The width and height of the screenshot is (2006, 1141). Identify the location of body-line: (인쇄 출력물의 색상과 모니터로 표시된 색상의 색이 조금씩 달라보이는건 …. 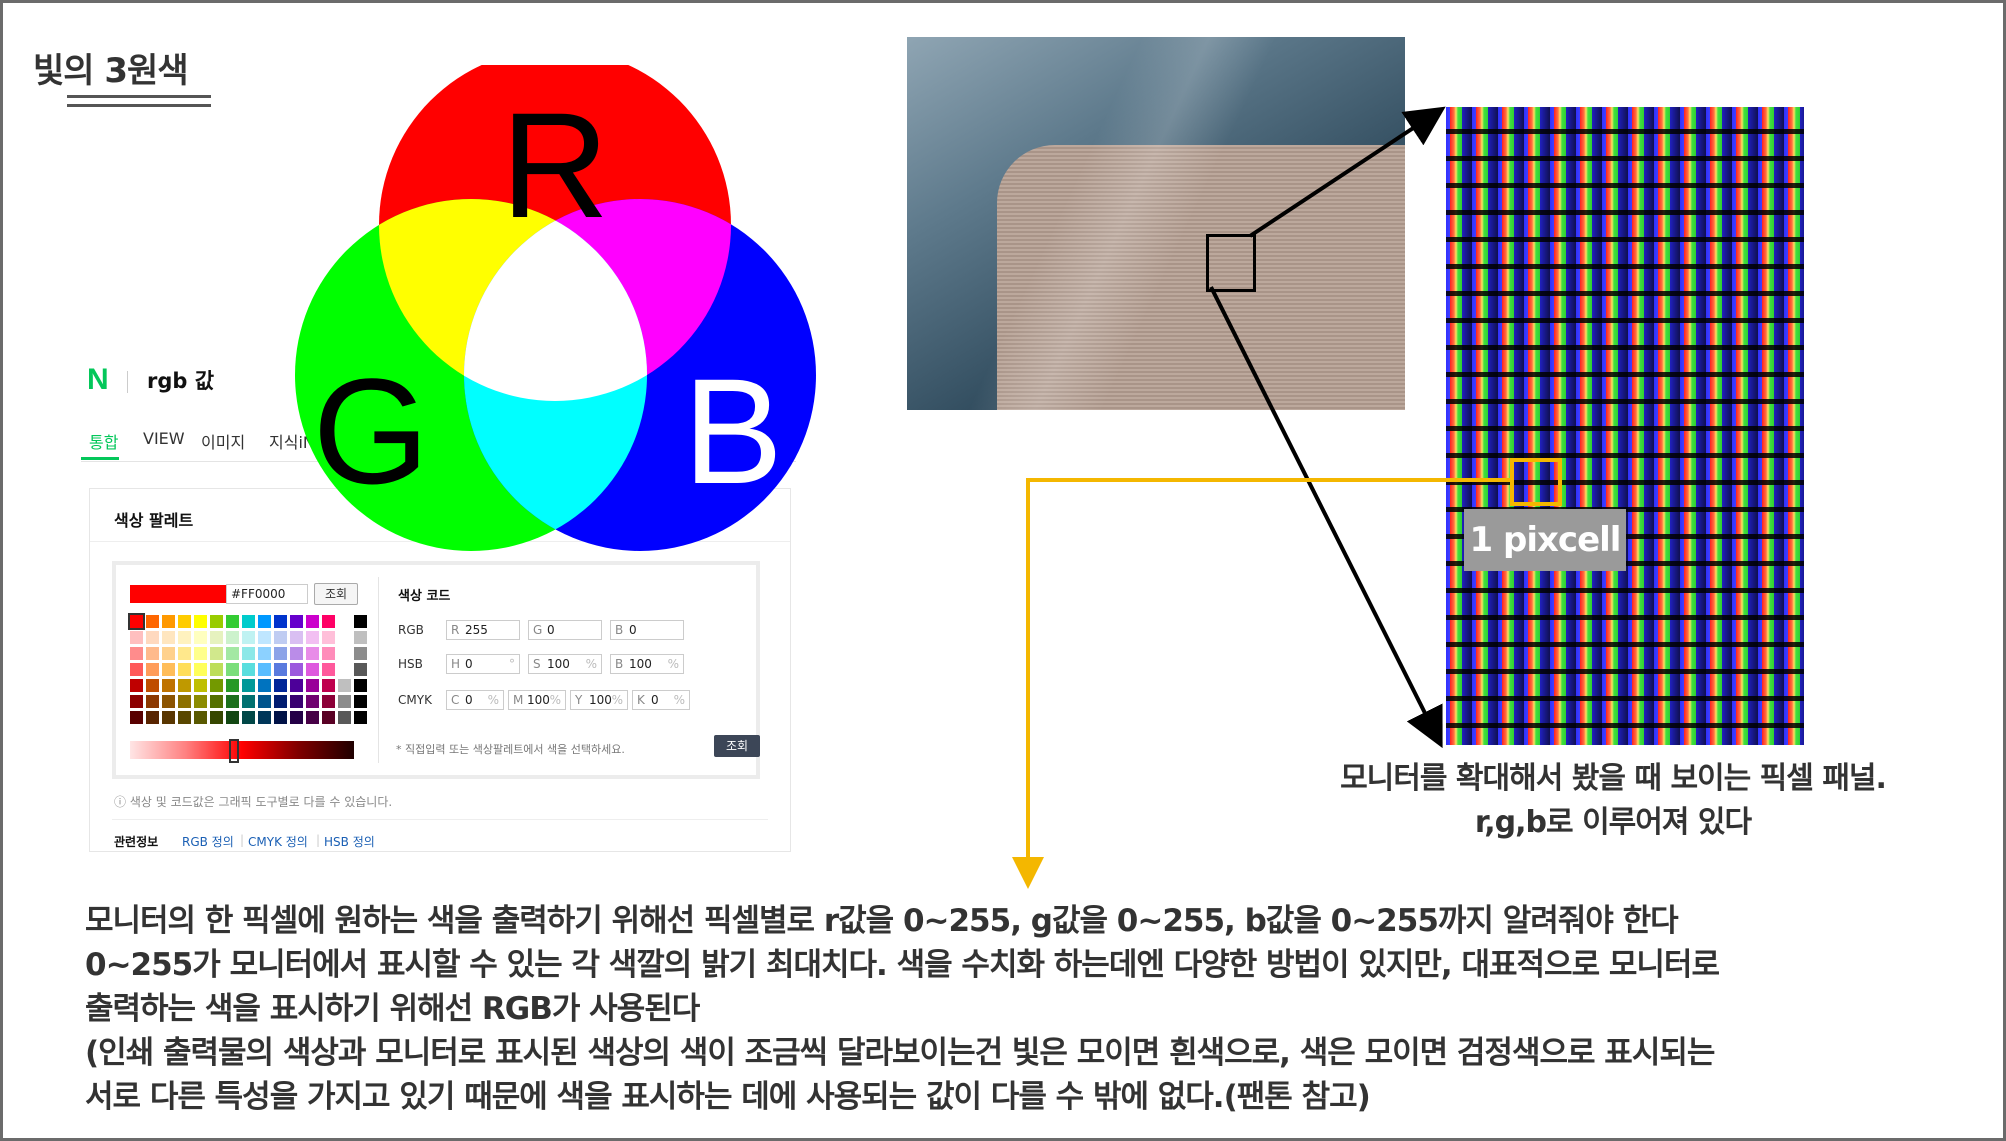
(900, 1053).